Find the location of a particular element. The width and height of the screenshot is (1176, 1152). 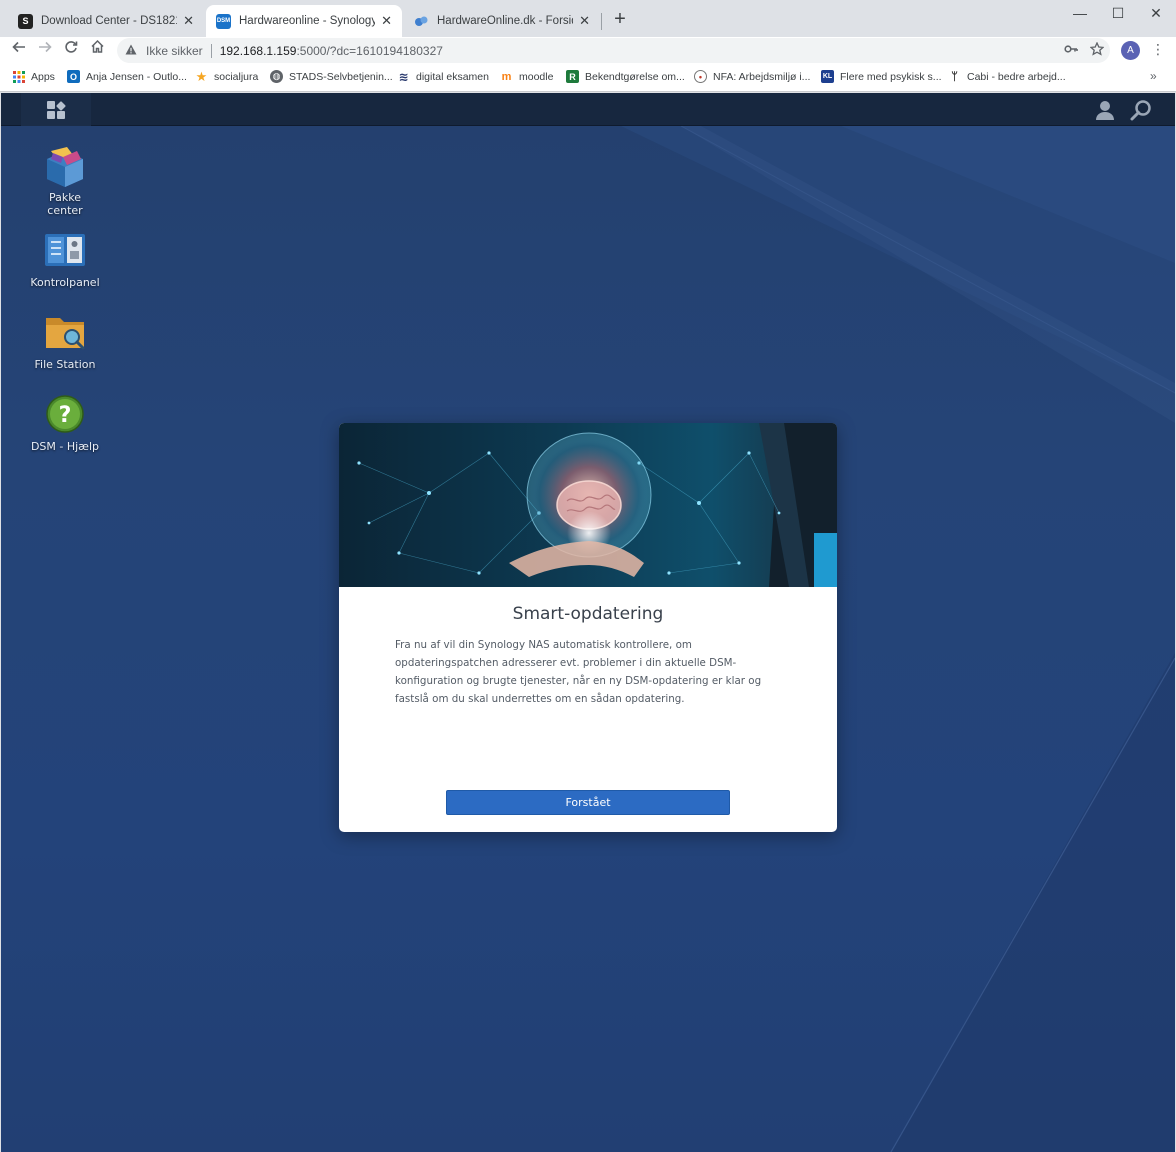

back-button is located at coordinates (19, 50).